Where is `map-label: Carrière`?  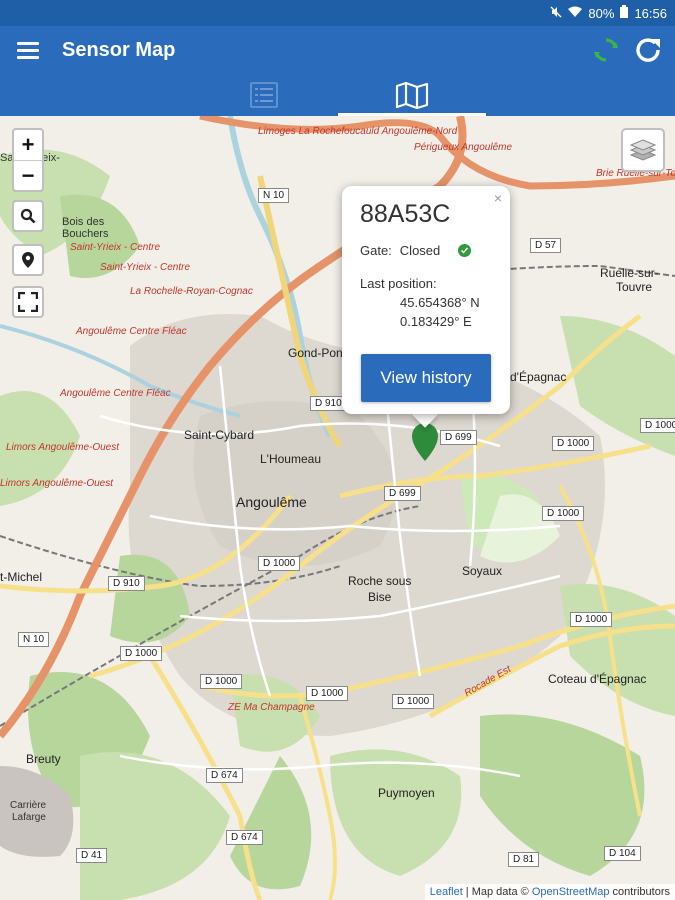
map-label: Carrière is located at coordinates (28, 805).